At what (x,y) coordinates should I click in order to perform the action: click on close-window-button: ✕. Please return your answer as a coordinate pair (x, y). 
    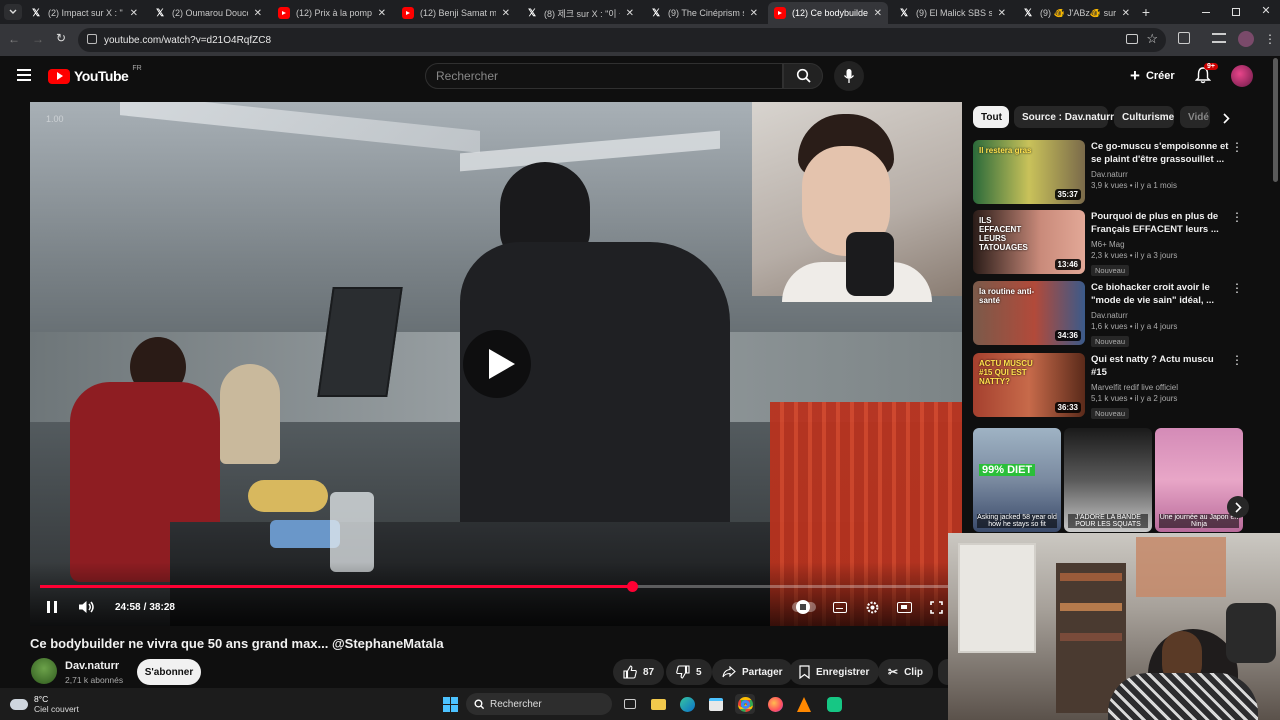
    Looking at the image, I should click on (1266, 11).